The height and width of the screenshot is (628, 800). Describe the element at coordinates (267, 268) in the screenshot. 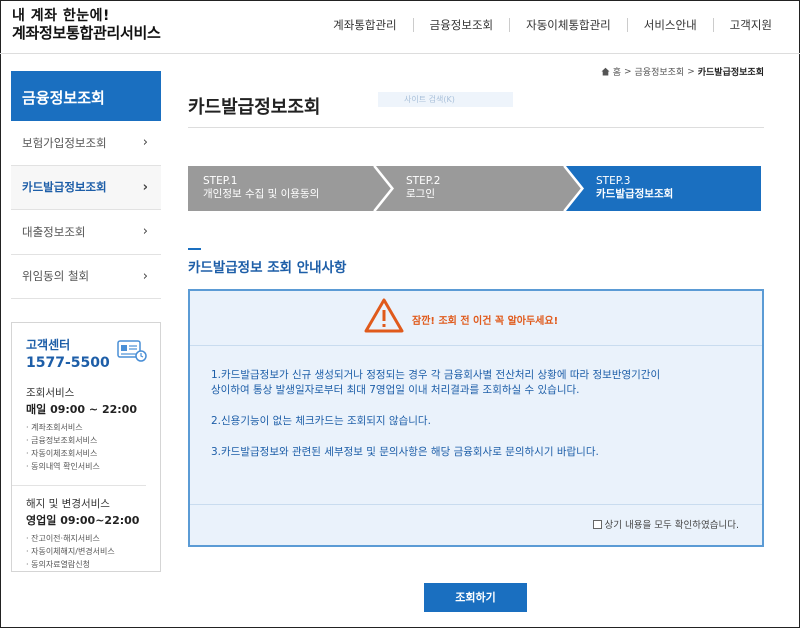

I see `section-title: 카드발급정보 조회 안내사항` at that location.